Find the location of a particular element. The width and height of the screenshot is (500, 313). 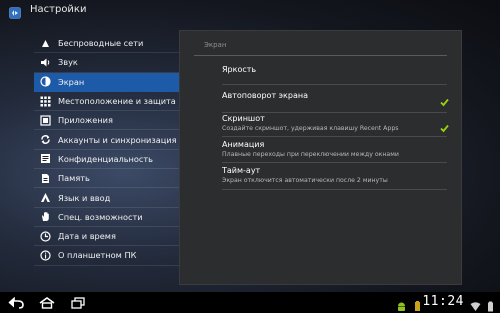

menu-item-accessibility: Спец. возможности is located at coordinates (107, 217).